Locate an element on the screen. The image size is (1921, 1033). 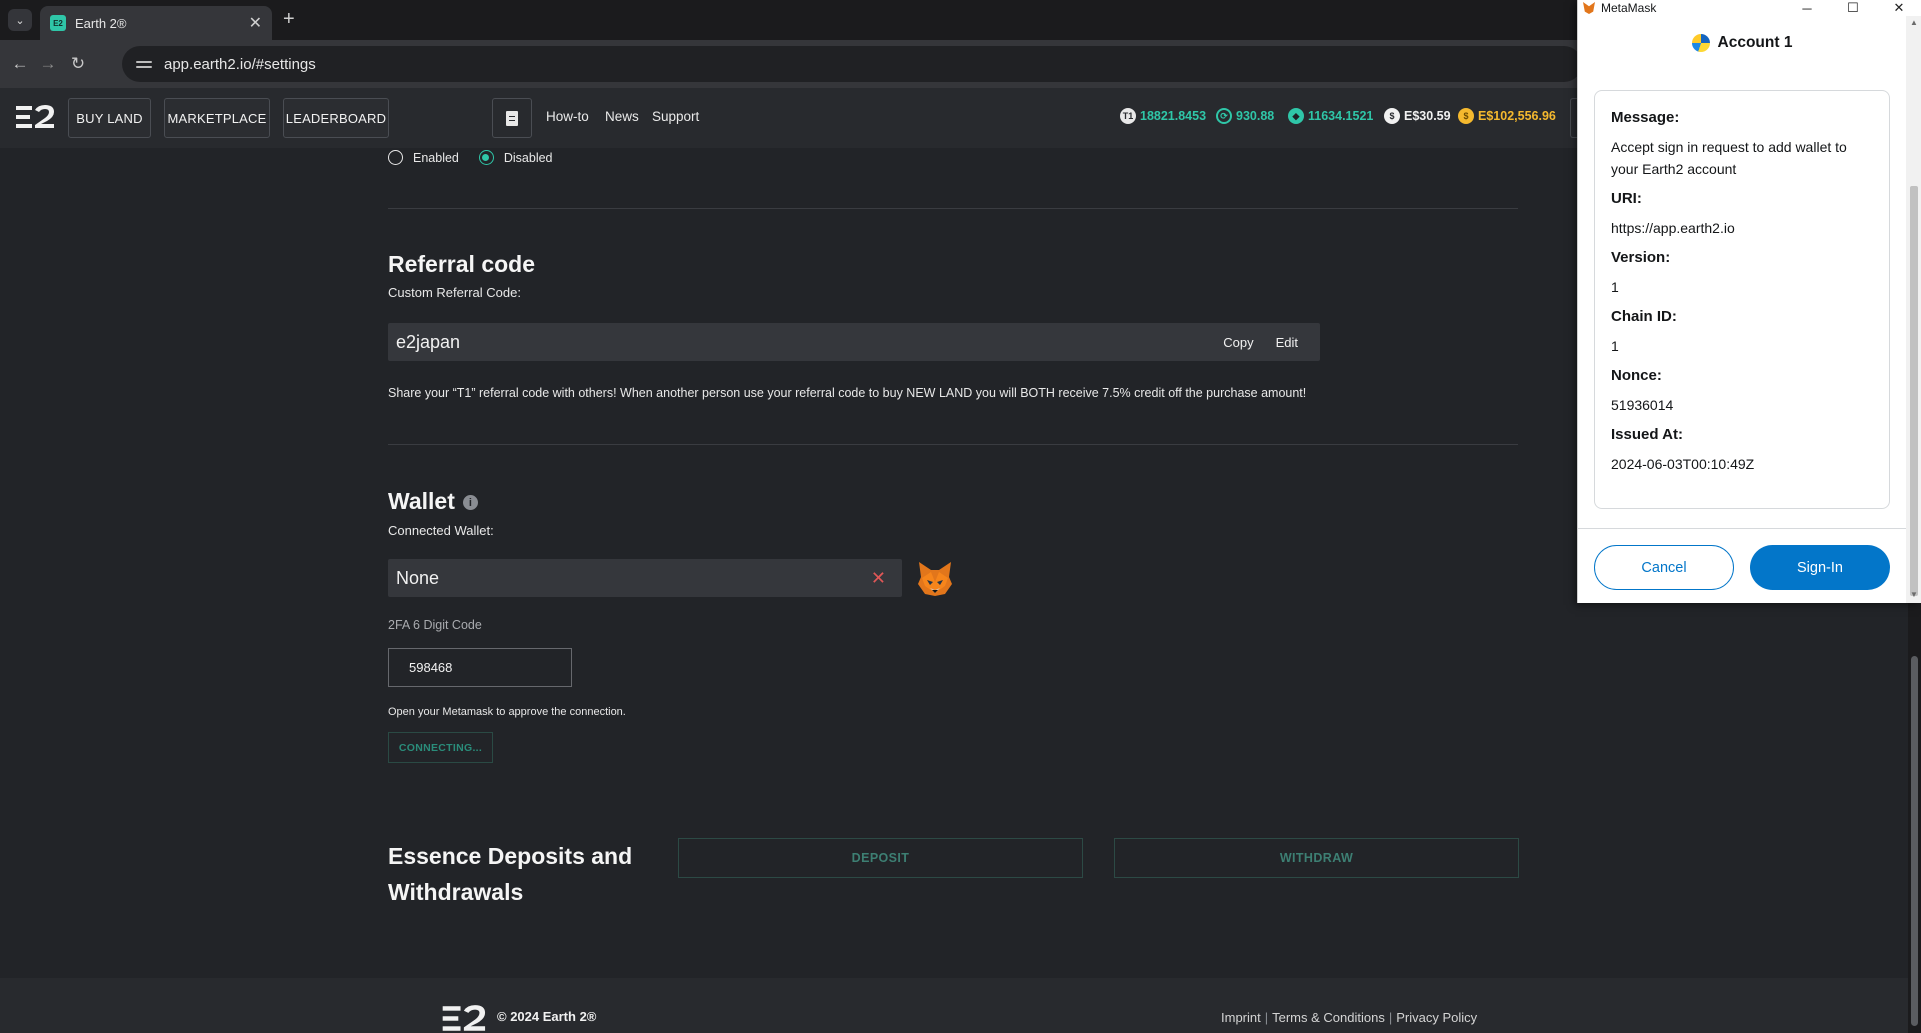
document-button is located at coordinates (512, 118).